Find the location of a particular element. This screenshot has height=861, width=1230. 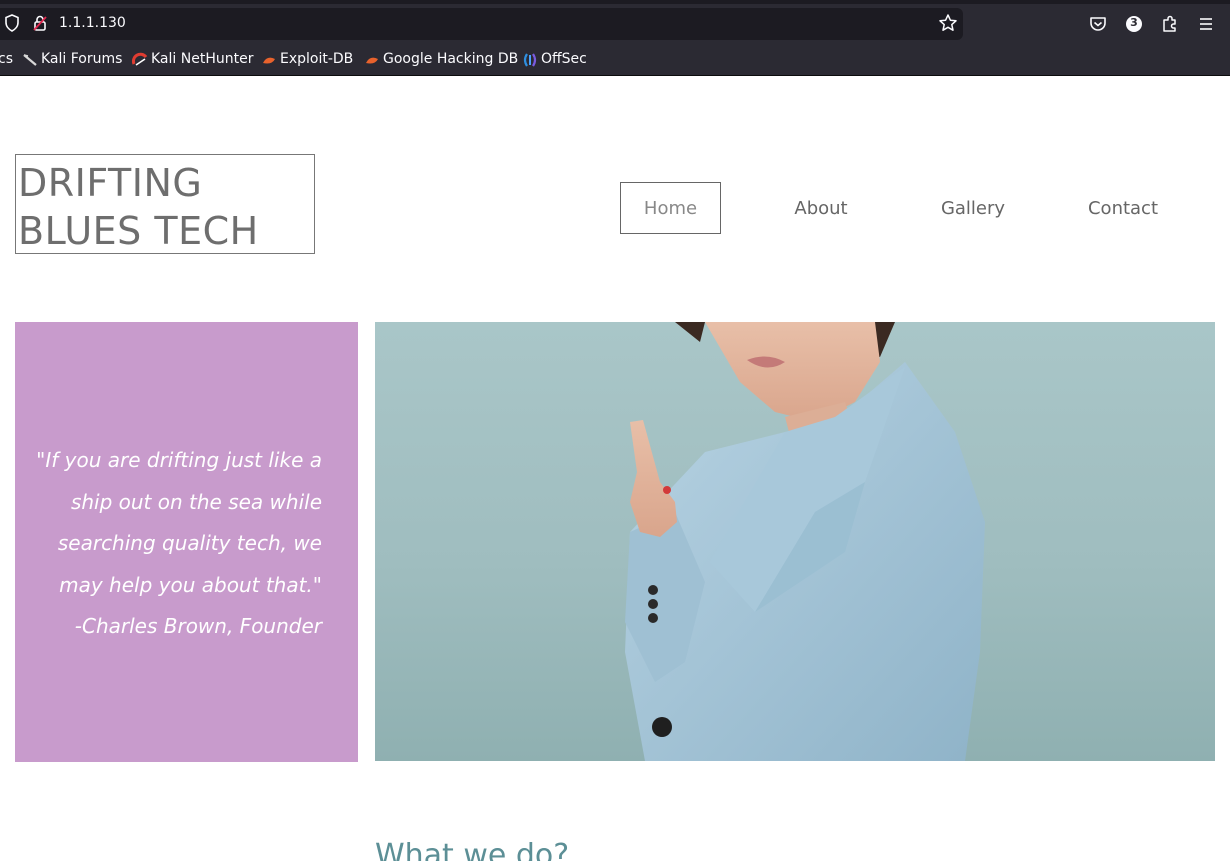

extension-badge-icon: 3 is located at coordinates (1134, 24).